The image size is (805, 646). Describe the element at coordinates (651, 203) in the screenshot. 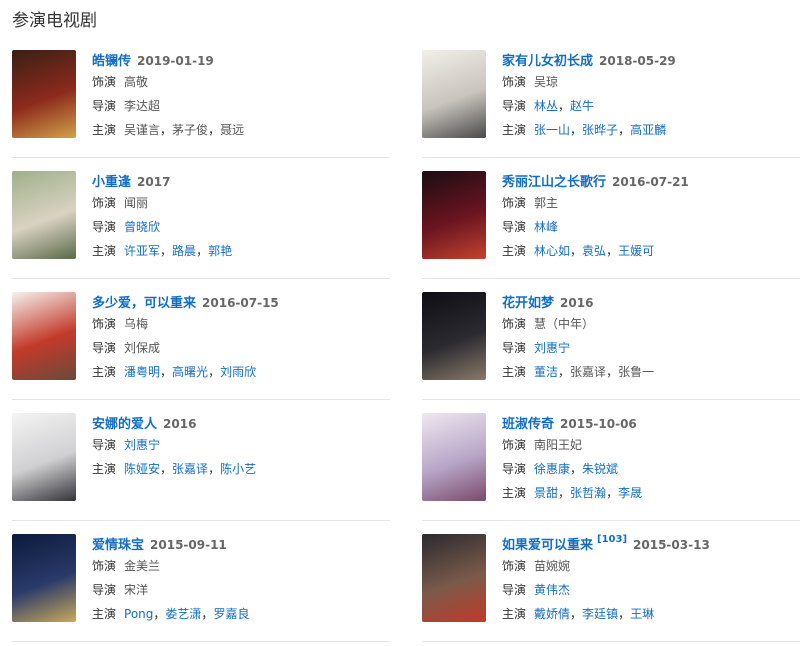

I see `role-row: 饰演 郭主` at that location.